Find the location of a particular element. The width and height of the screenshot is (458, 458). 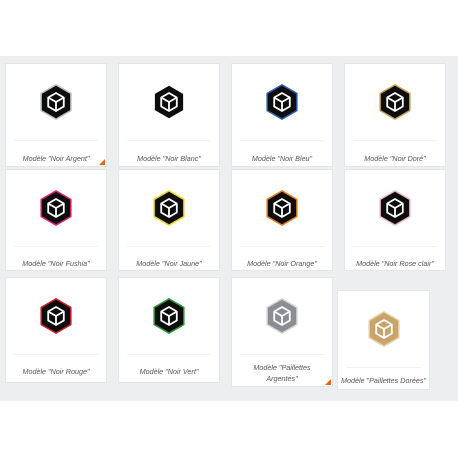

variant-card-paillettes-argentes: Modèle "Paillettes Argentés" is located at coordinates (282, 332).